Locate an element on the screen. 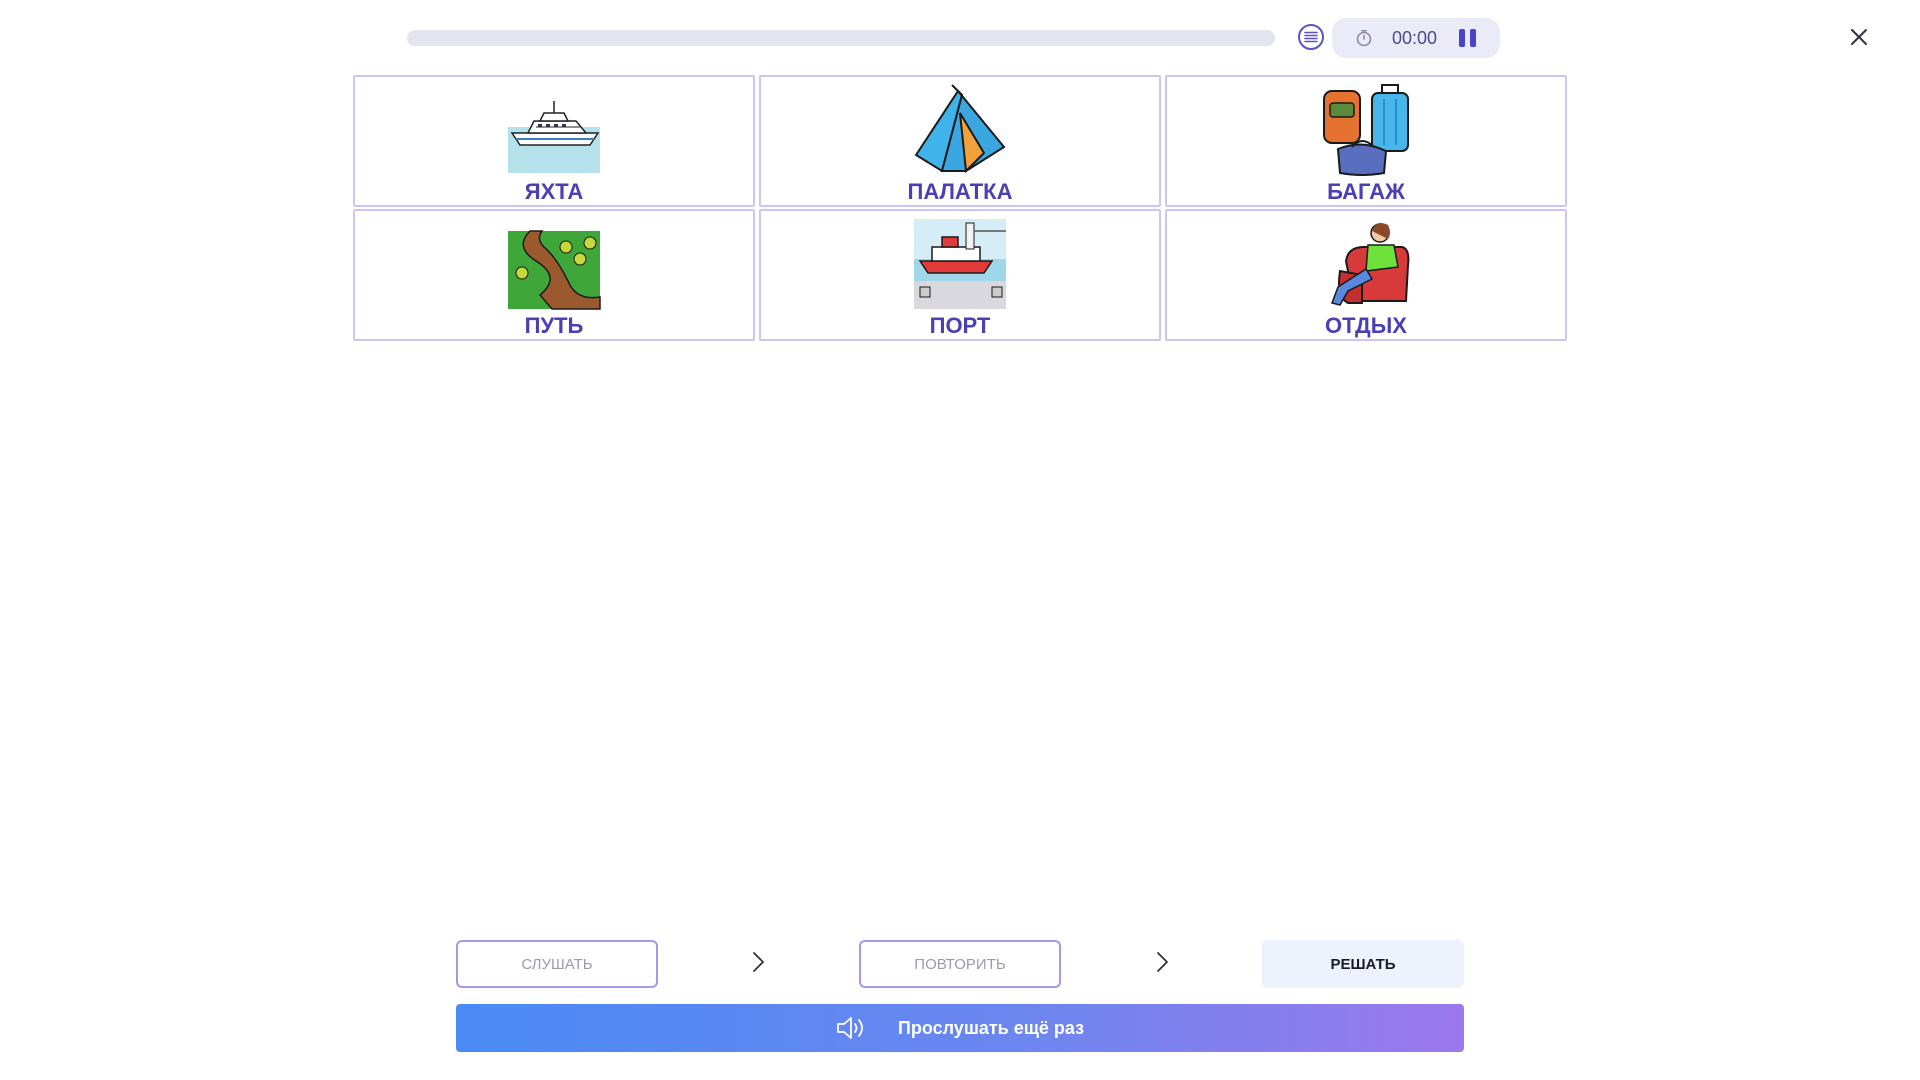 The height and width of the screenshot is (1080, 1920). card-port: ПОРТ is located at coordinates (960, 275).